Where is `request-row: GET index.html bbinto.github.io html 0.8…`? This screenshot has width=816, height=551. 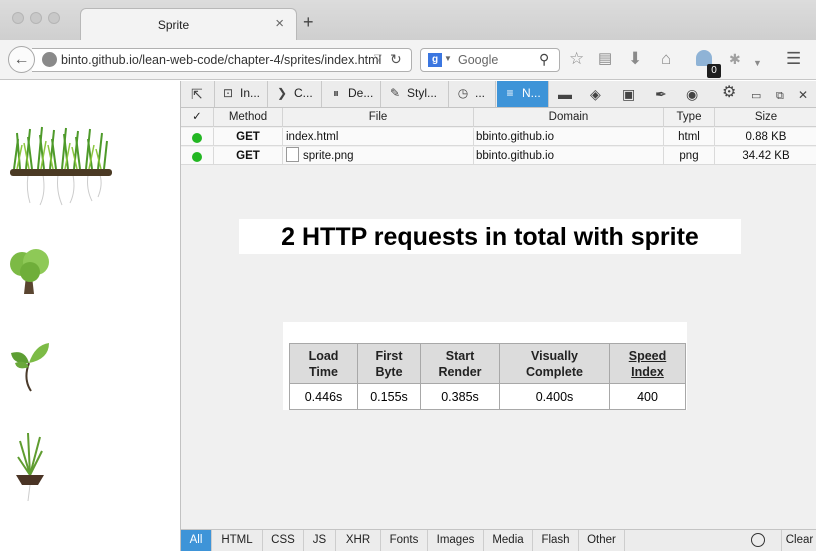 request-row: GET index.html bbinto.github.io html 0.8… is located at coordinates (498, 137).